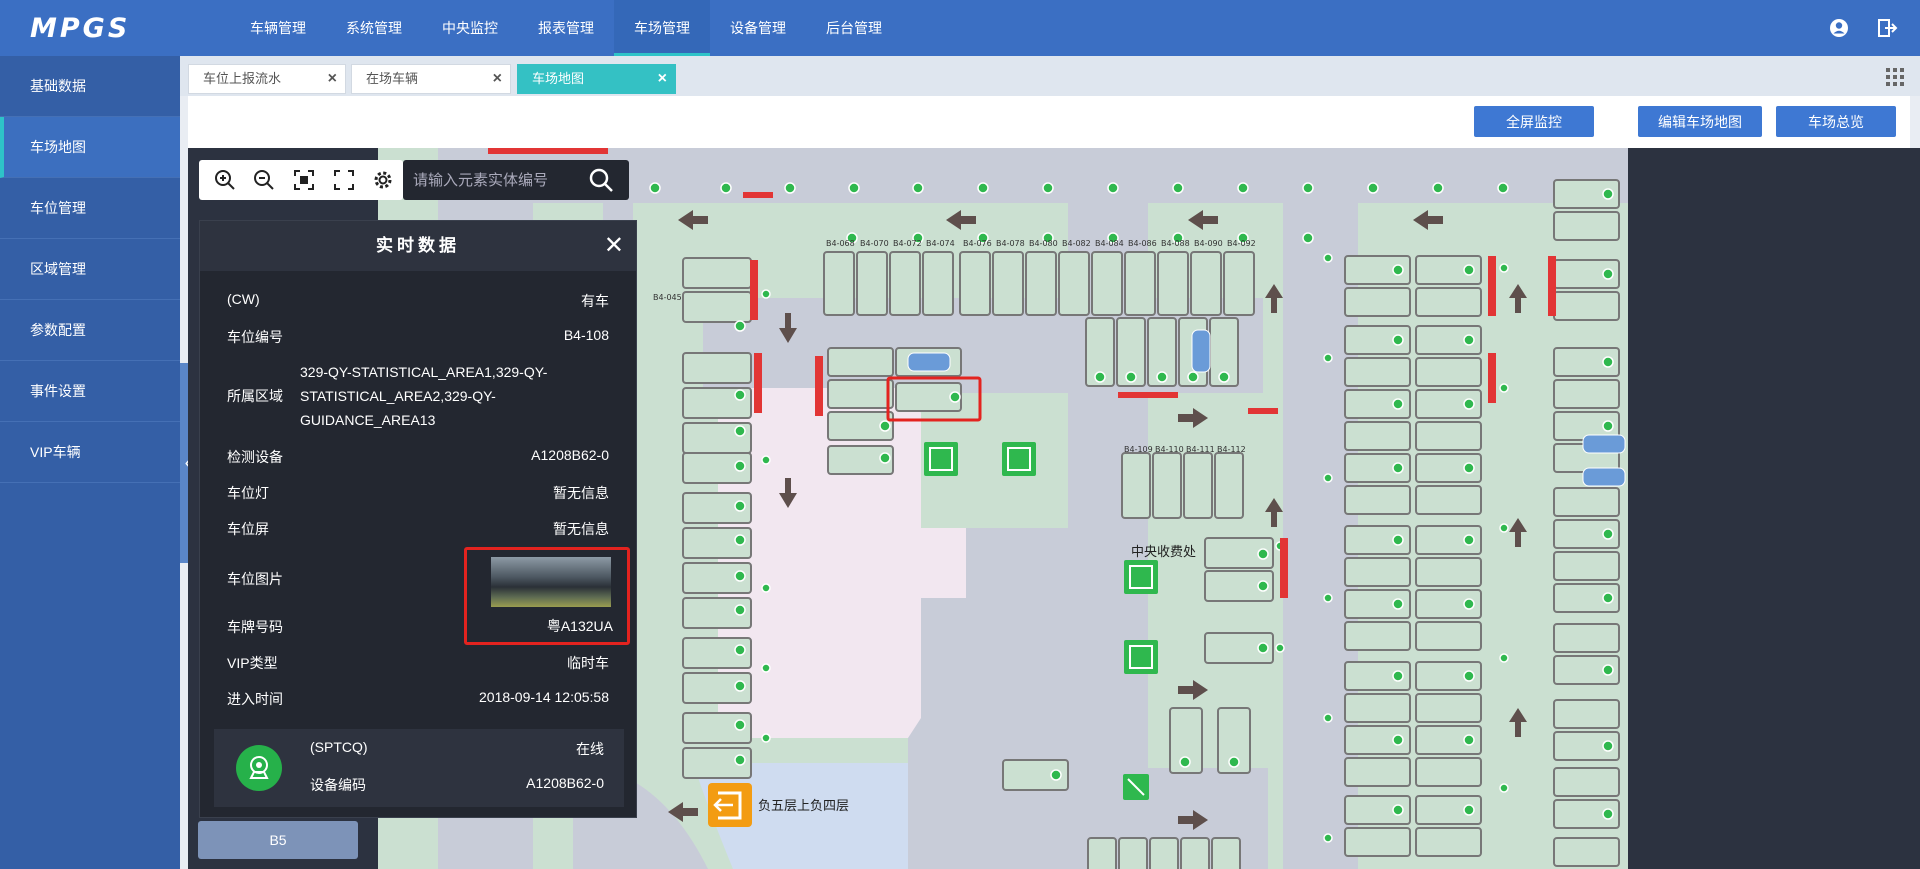 Image resolution: width=1920 pixels, height=869 pixels. Describe the element at coordinates (581, 529) in the screenshot. I see `screen-value: 暂无信息` at that location.